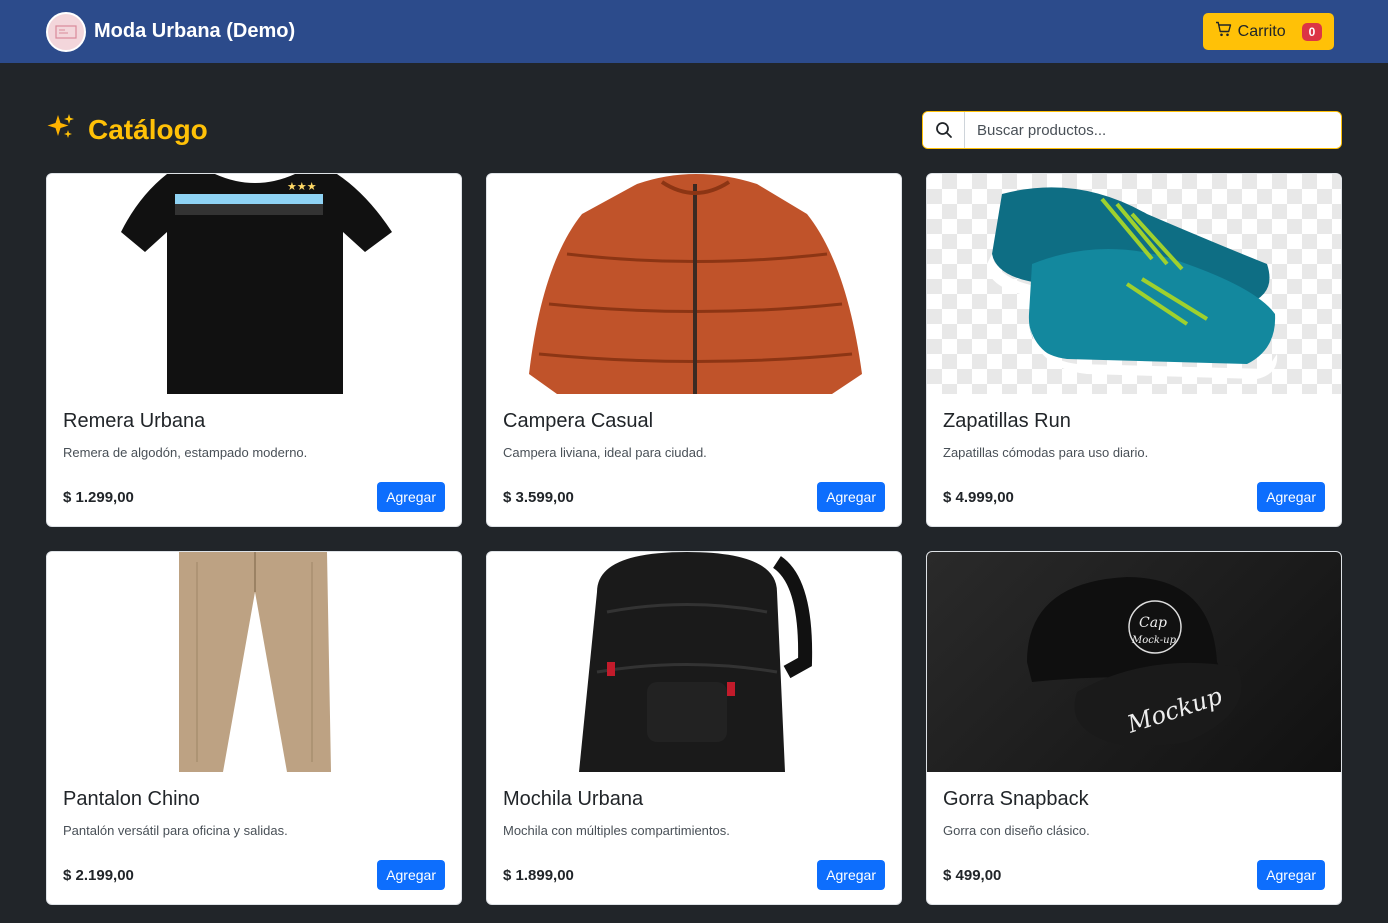 This screenshot has width=1388, height=923. Describe the element at coordinates (573, 799) in the screenshot. I see `product-name: Mochila Urbana` at that location.